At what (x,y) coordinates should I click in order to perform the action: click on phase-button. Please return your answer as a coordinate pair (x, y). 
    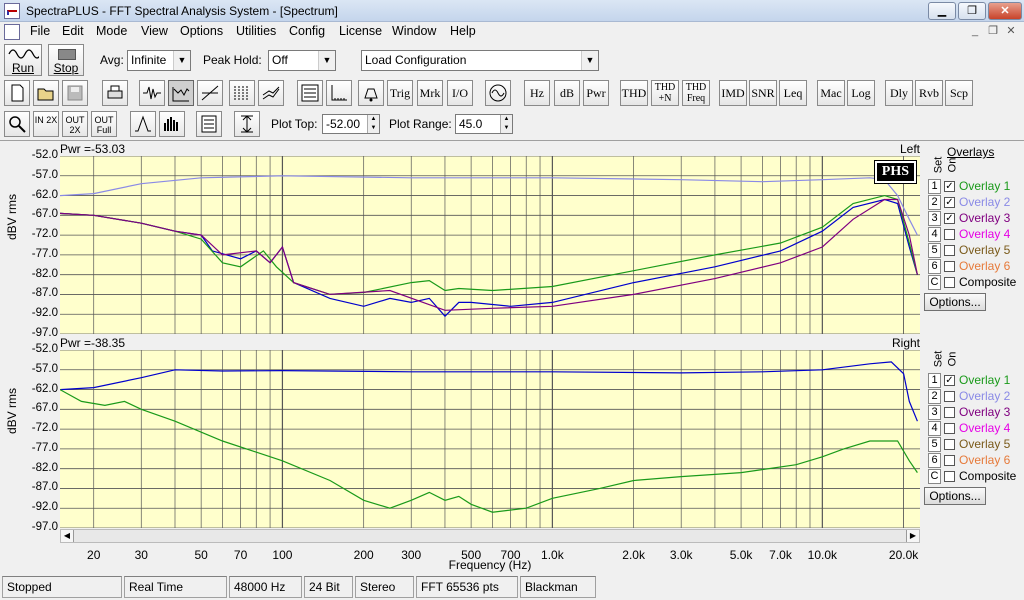
    Looking at the image, I should click on (210, 93).